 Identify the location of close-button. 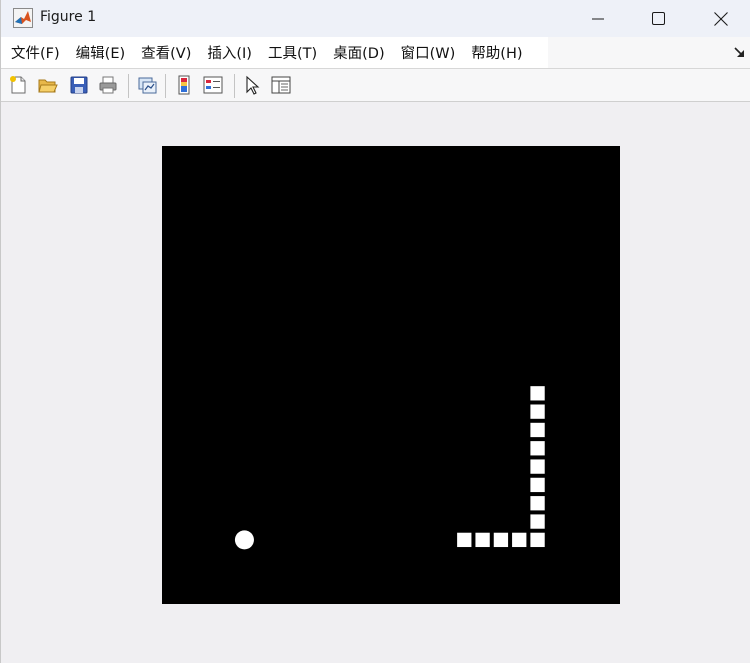
(721, 18).